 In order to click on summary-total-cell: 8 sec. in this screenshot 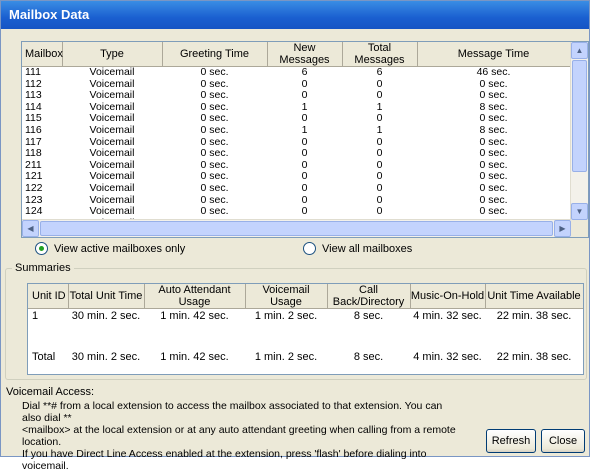, I will do `click(368, 357)`.